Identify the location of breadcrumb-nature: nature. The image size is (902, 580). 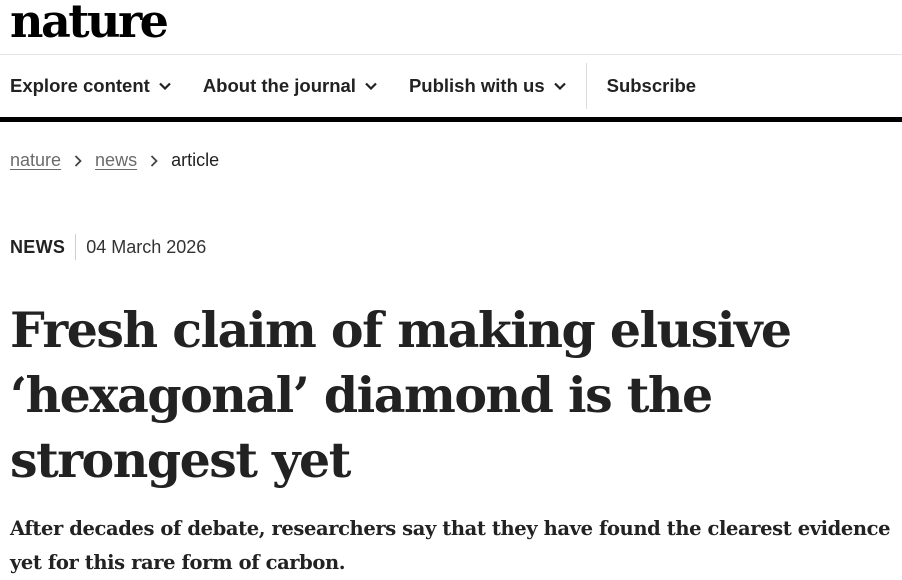
(35, 160).